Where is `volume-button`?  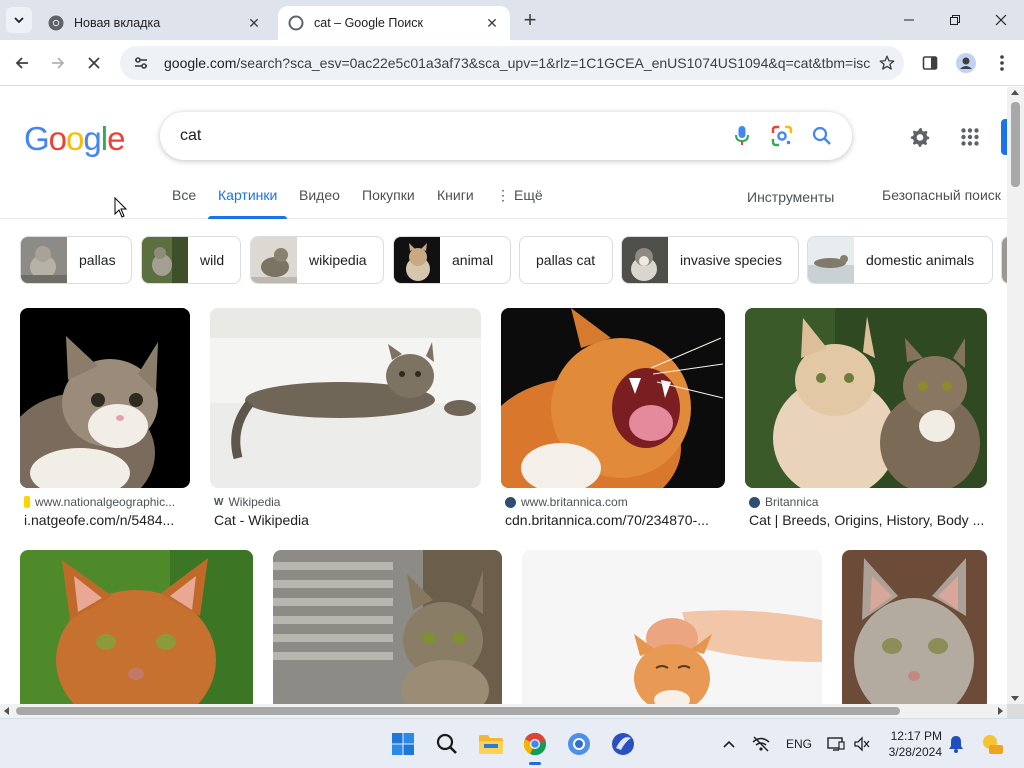
volume-button is located at coordinates (862, 744).